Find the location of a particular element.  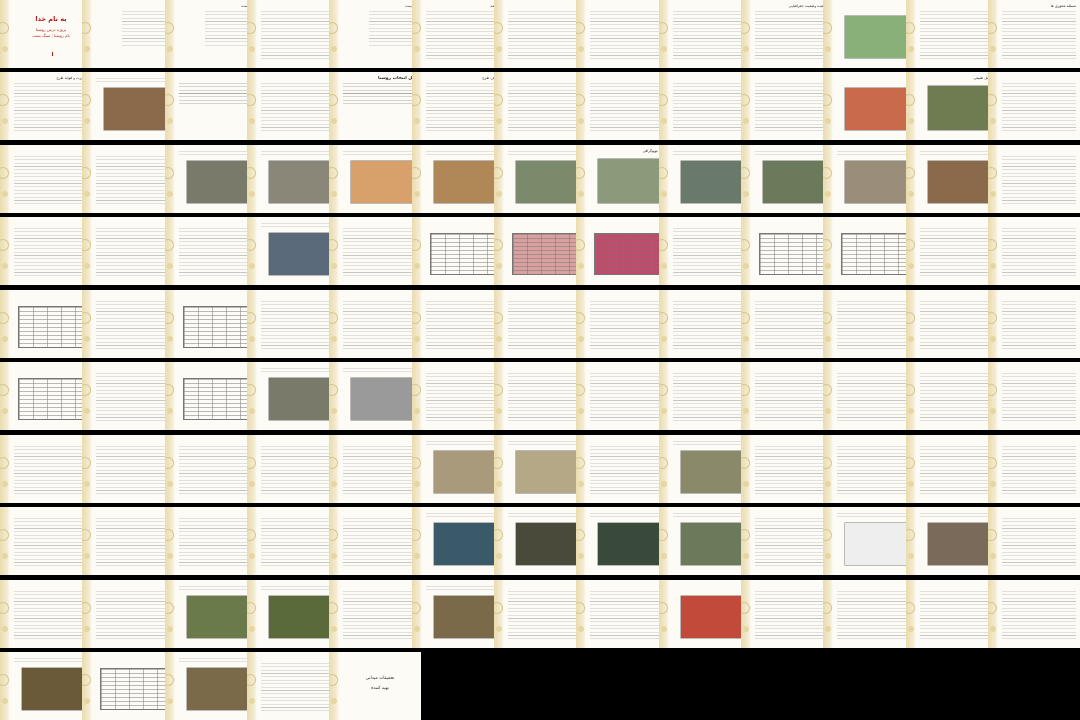

slide-thumbnail: علل انتخاب روستا is located at coordinates (375, 106).